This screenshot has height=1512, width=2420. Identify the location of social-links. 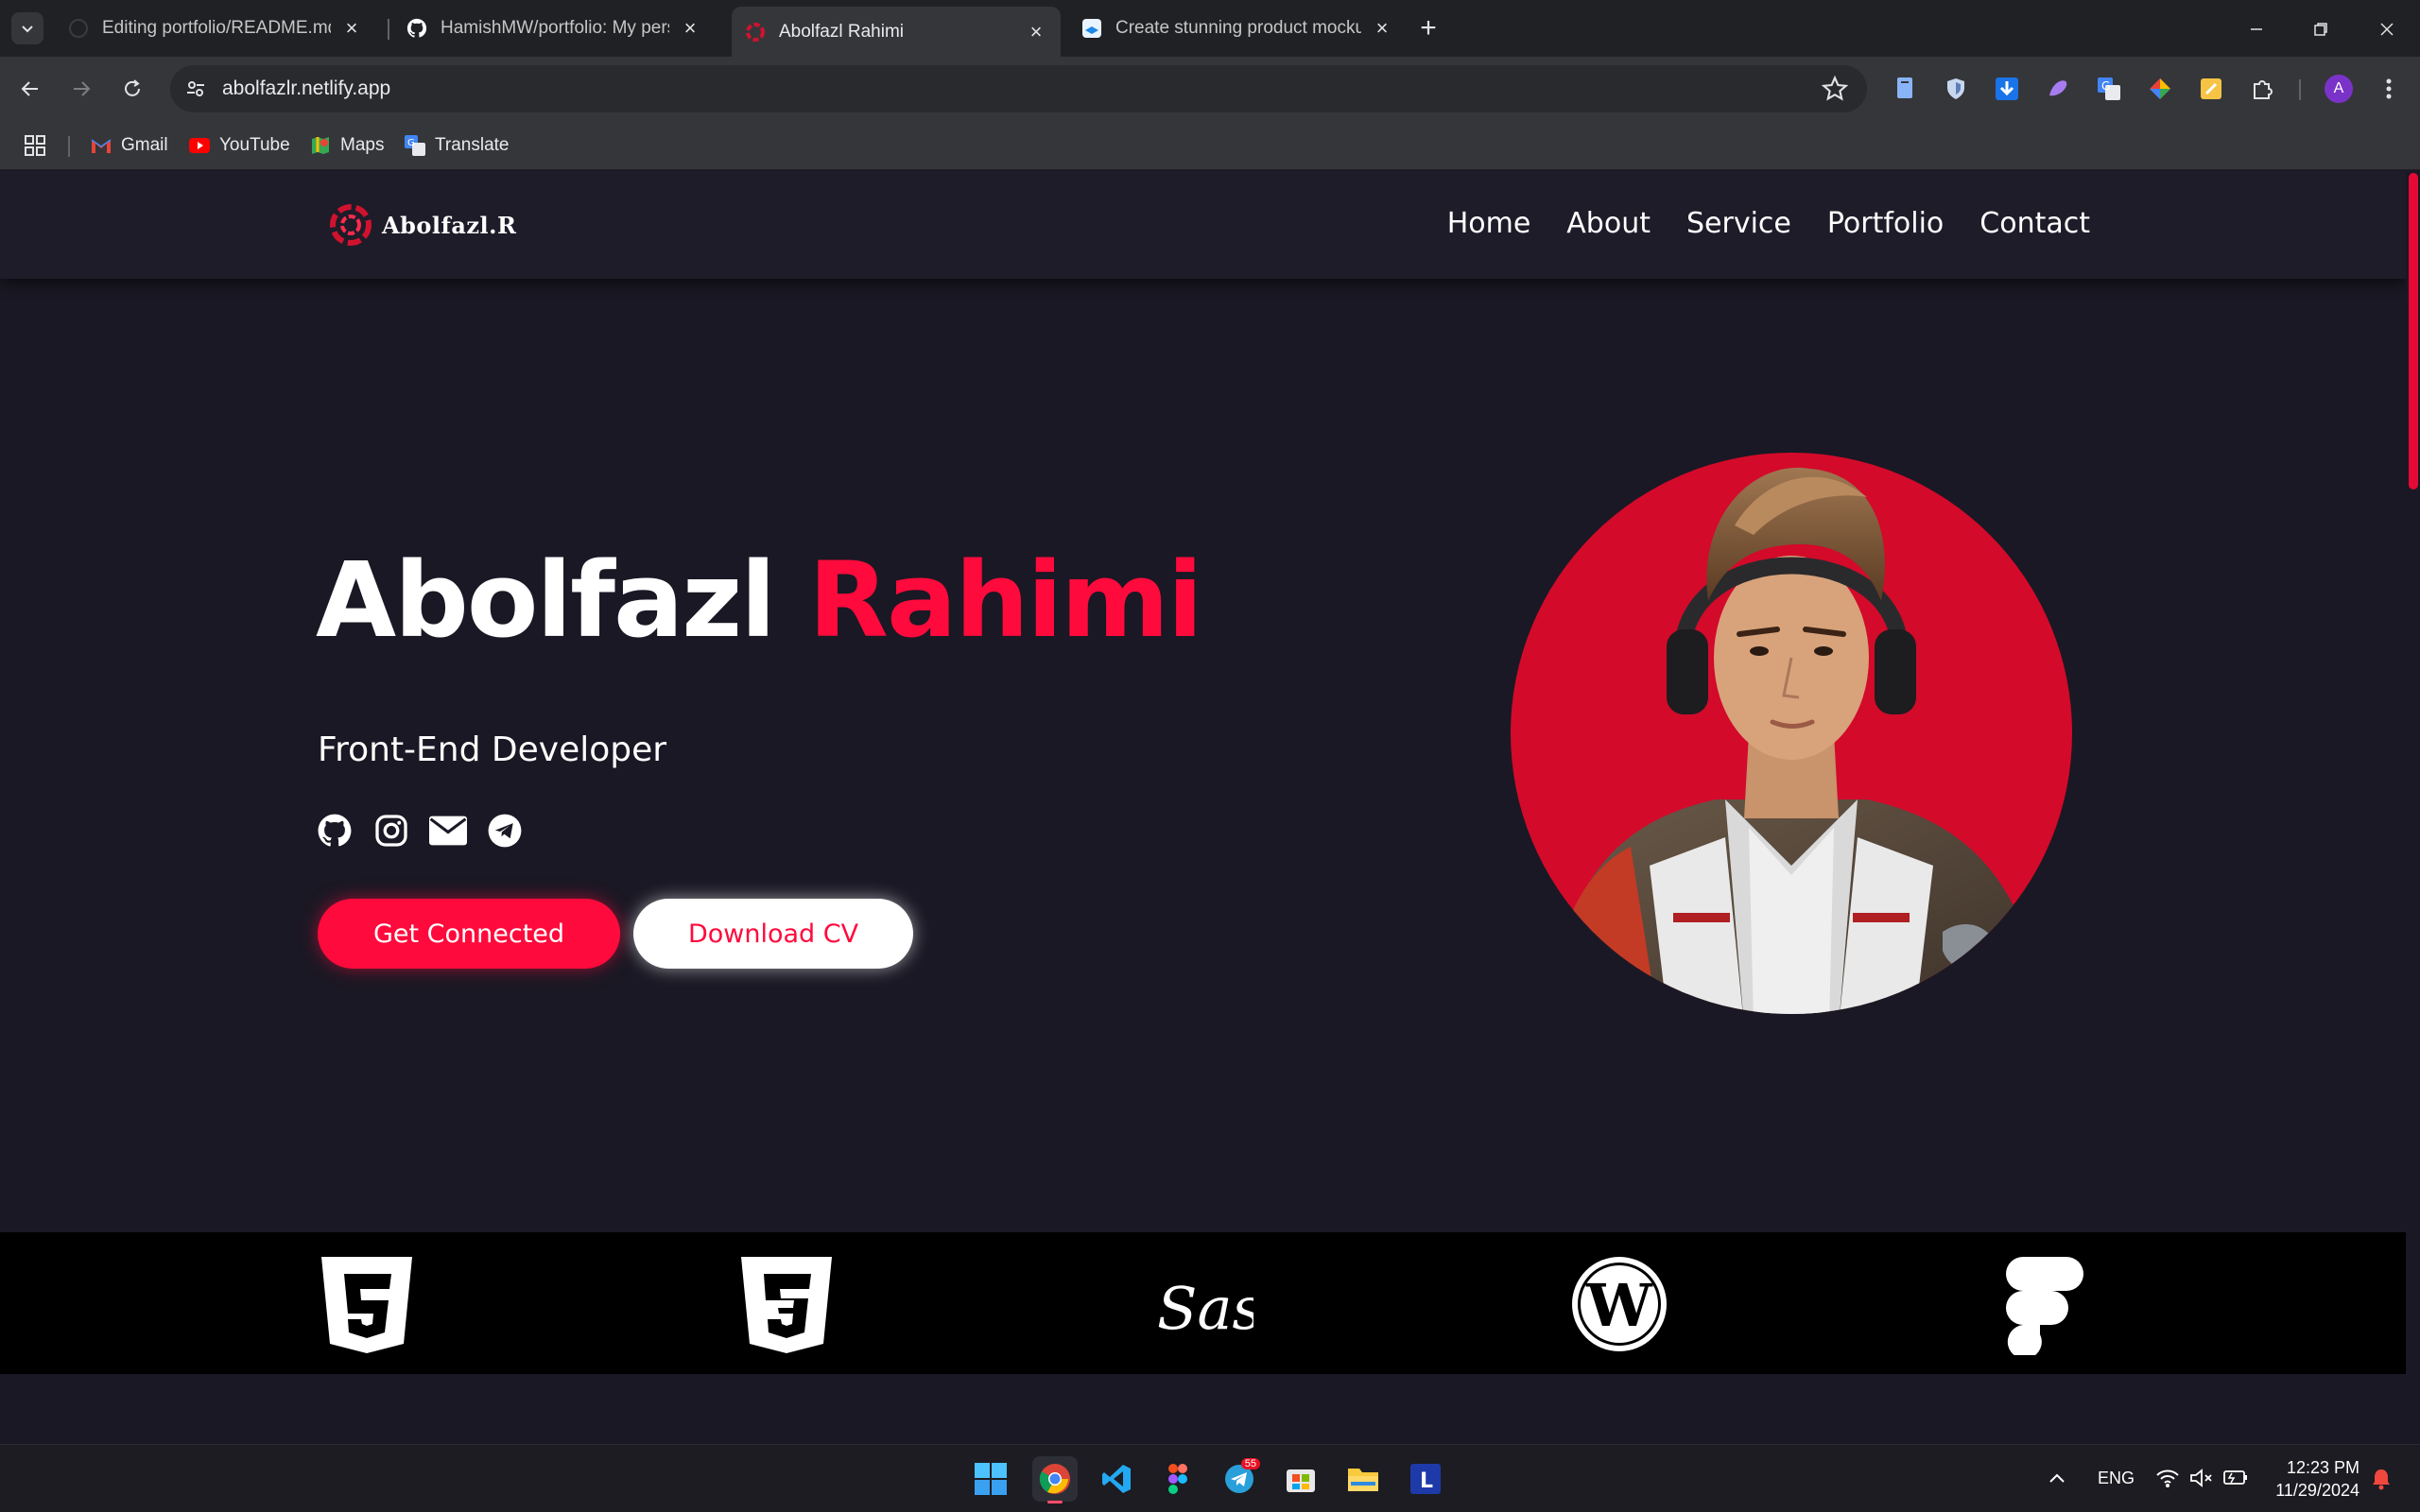
(420, 831).